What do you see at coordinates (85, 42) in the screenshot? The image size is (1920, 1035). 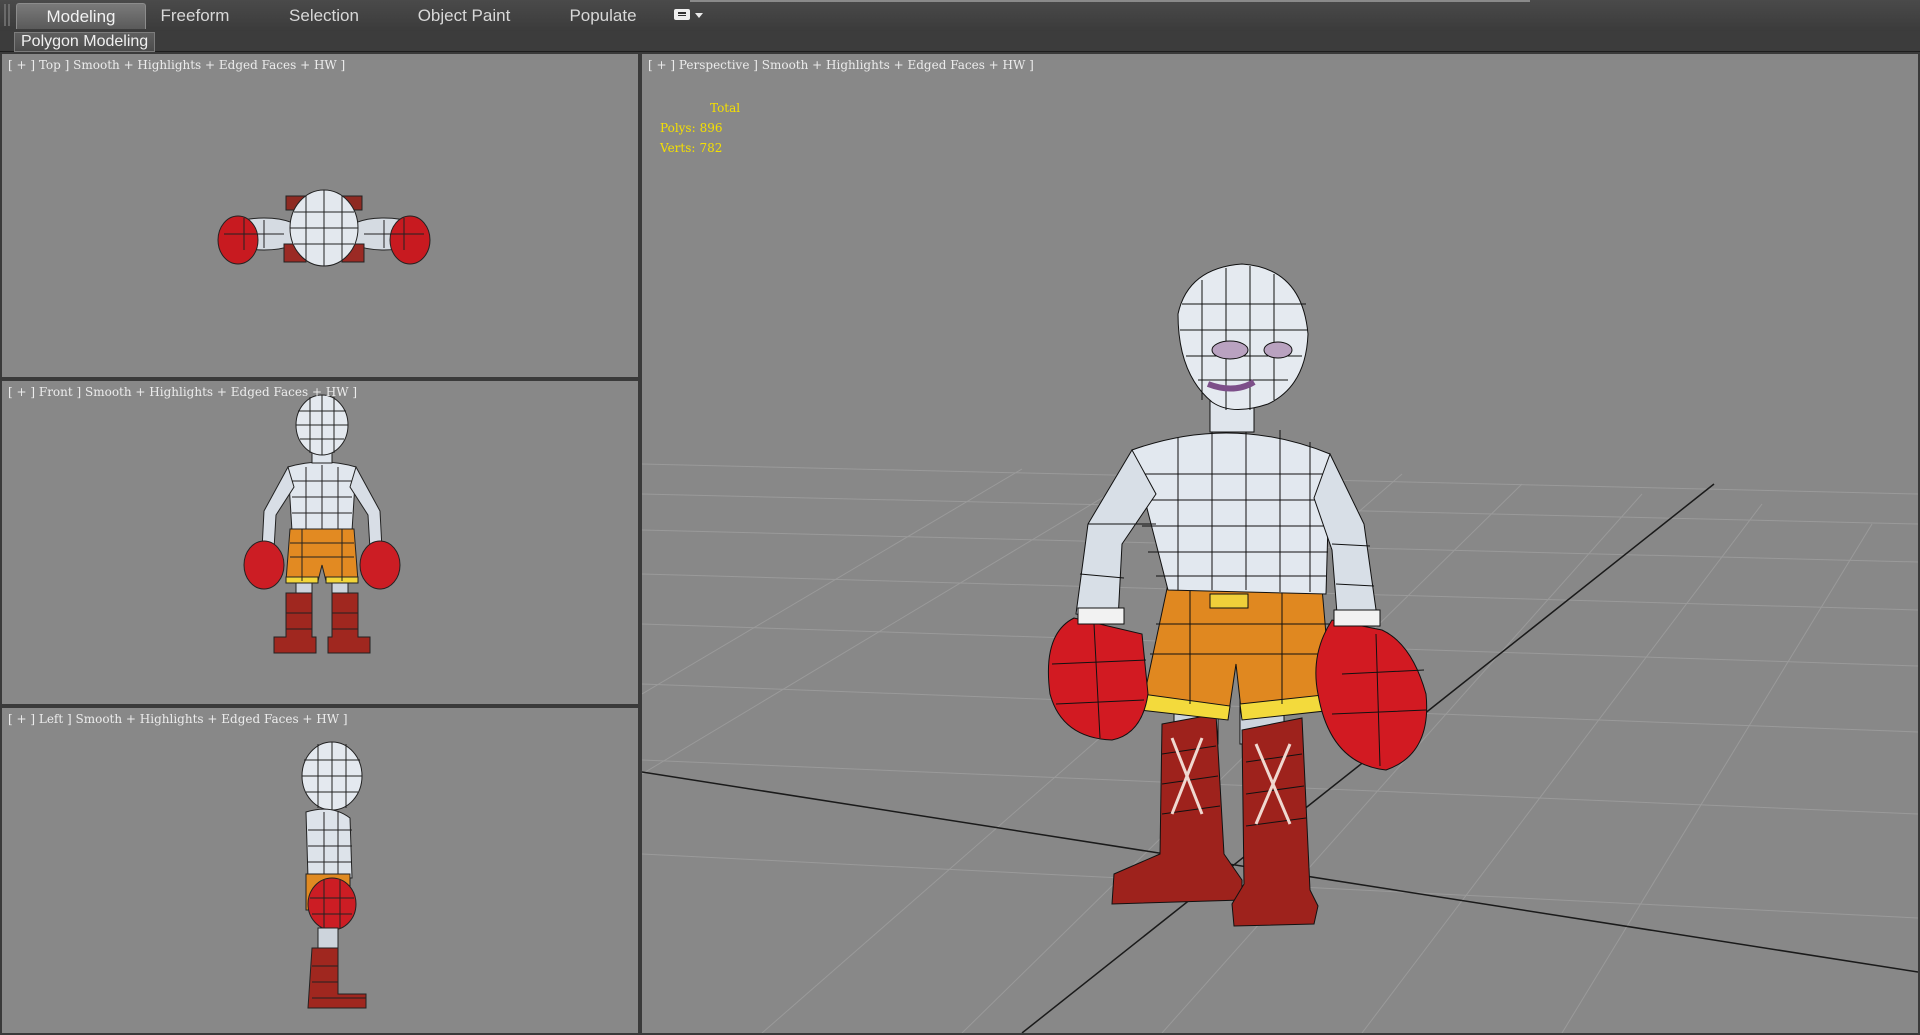 I see `polygon-modeling-panel-label: Polygon Modeling` at bounding box center [85, 42].